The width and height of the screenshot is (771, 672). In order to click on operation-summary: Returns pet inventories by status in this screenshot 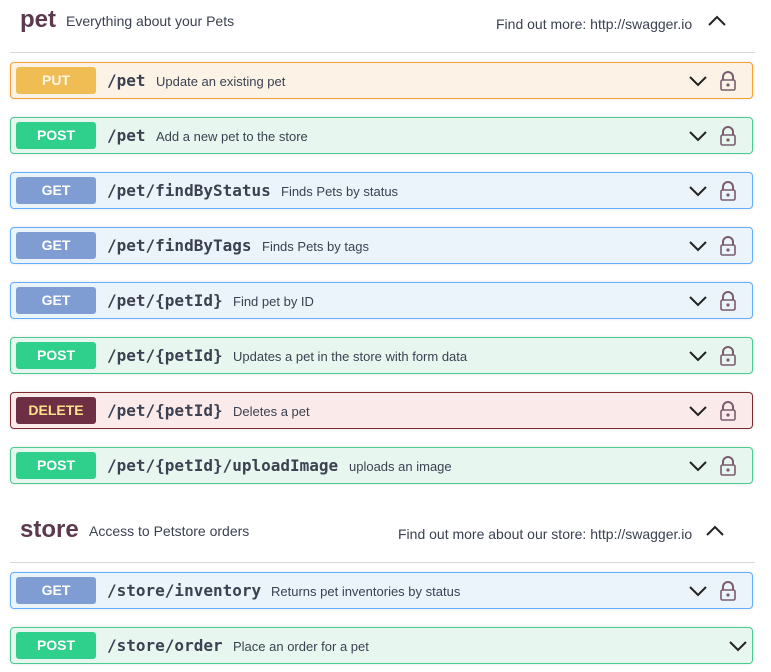, I will do `click(366, 591)`.